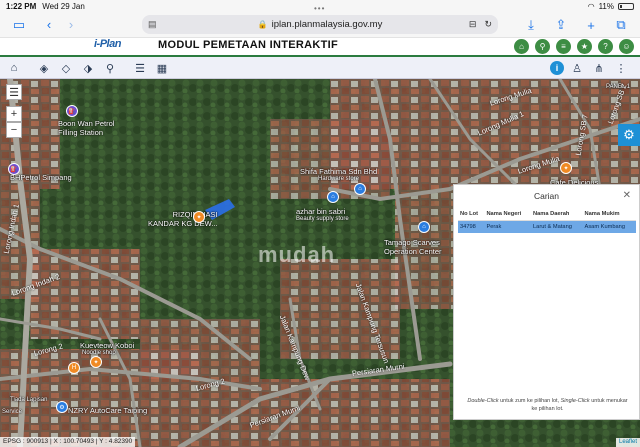  What do you see at coordinates (321, 211) in the screenshot?
I see `poi-label-azhar: azhar bin sabri` at bounding box center [321, 211].